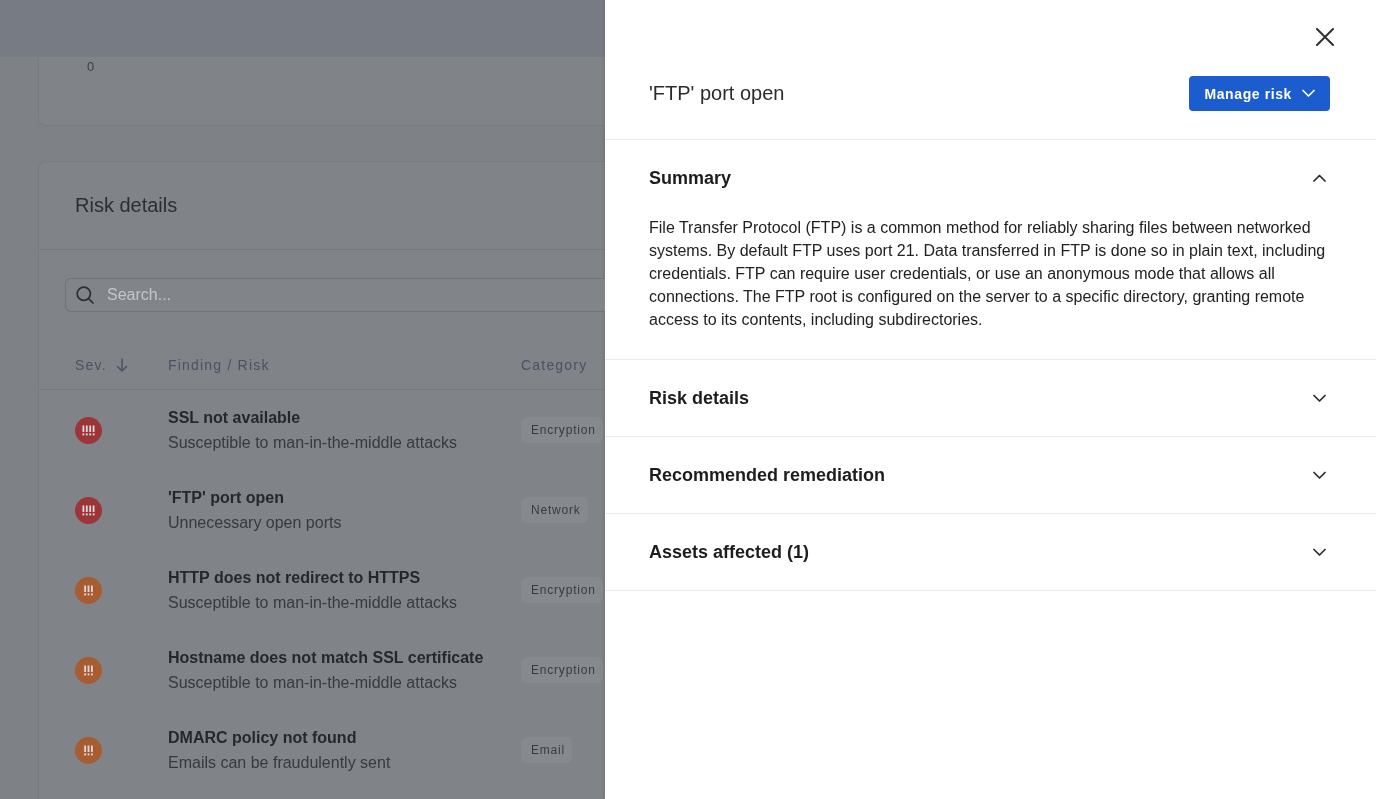 This screenshot has height=799, width=1376. I want to click on manage-risk-button: Manage risk, so click(1259, 93).